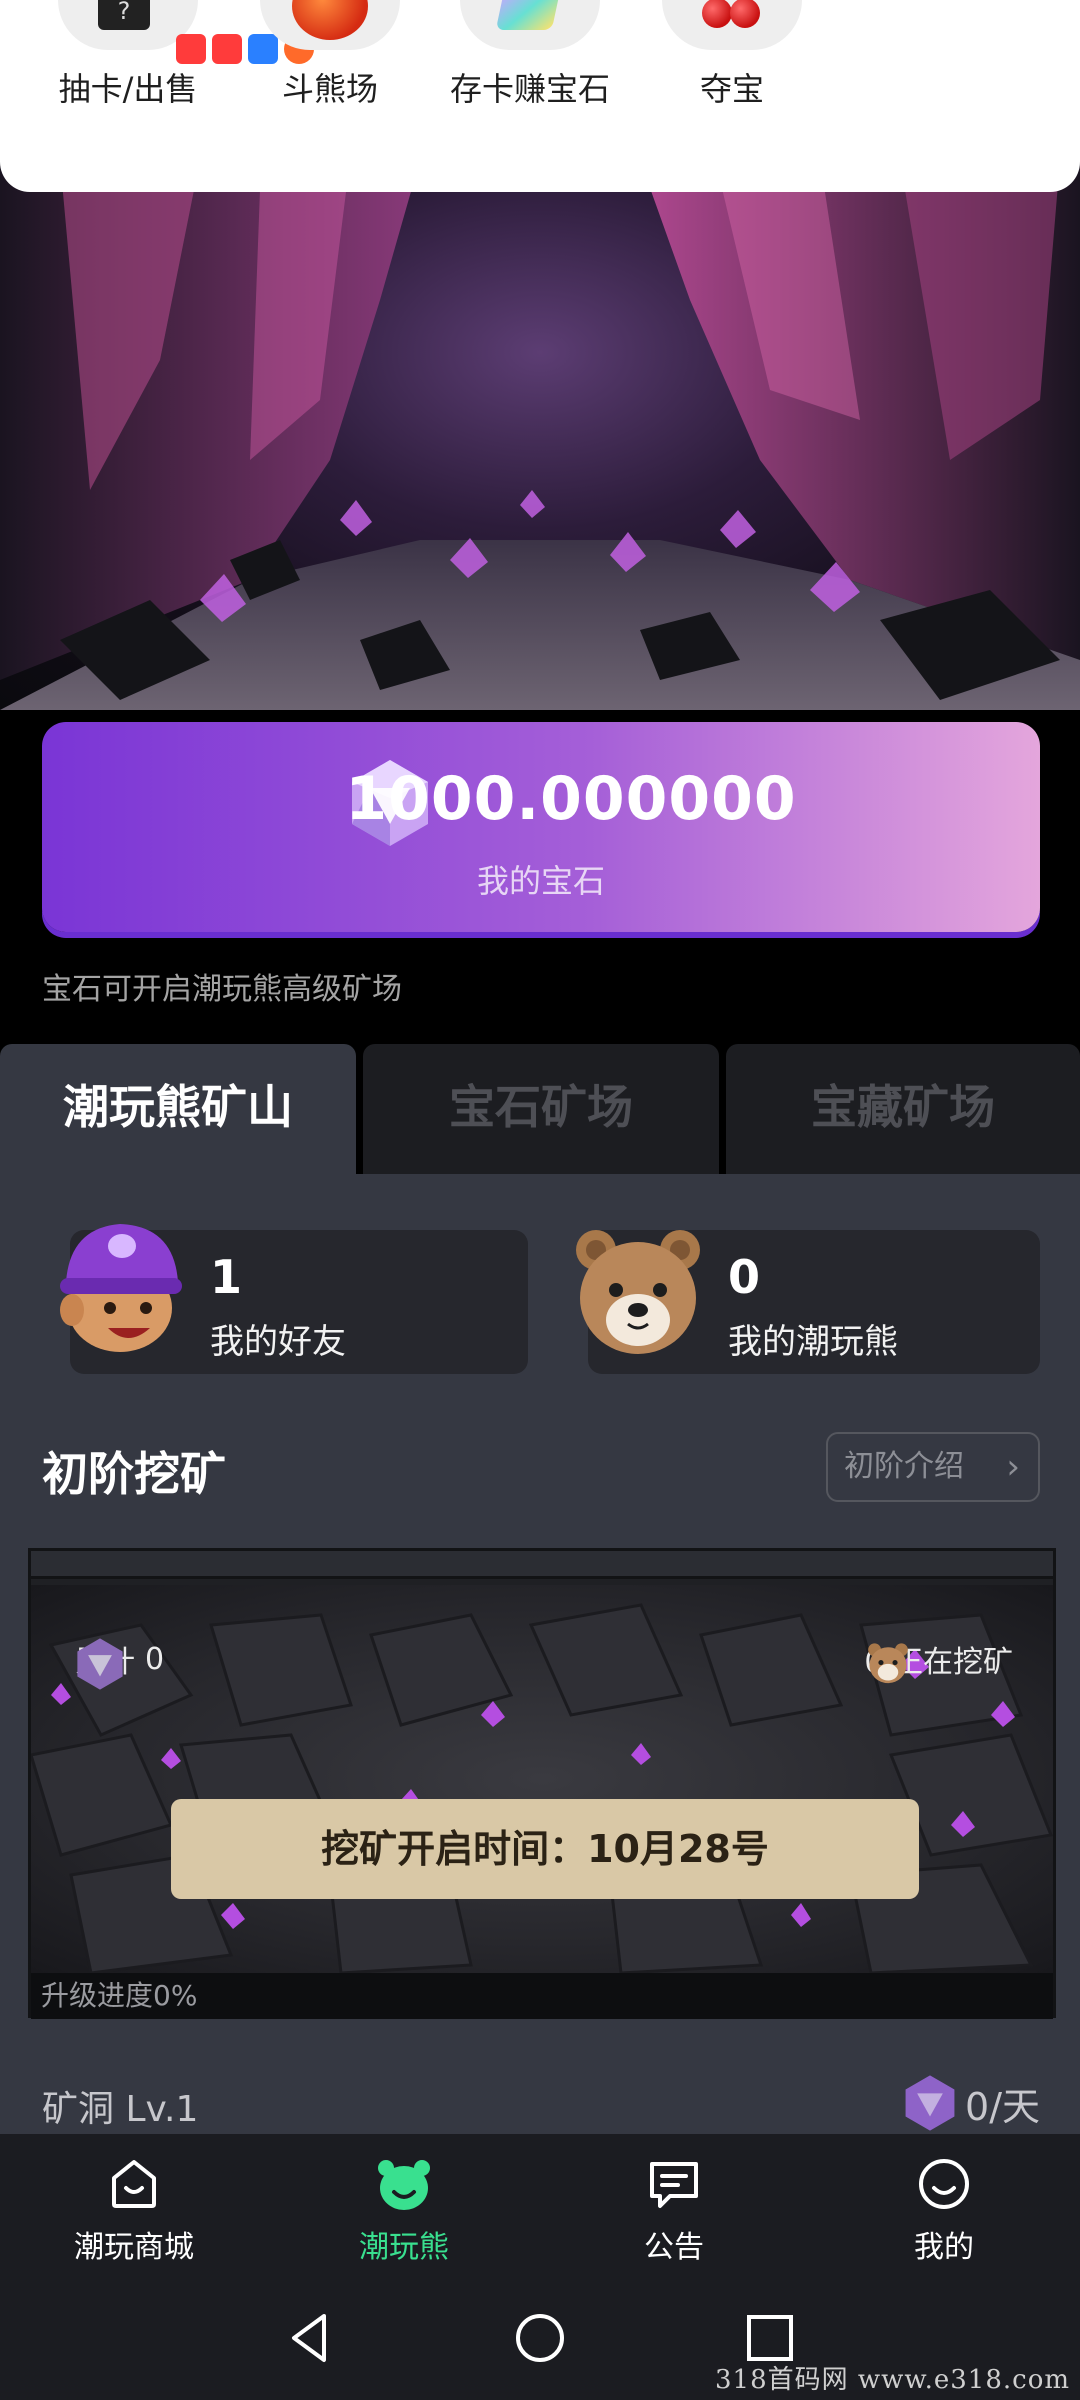 The image size is (1080, 2400). What do you see at coordinates (545, 1849) in the screenshot?
I see `mining-start-banner: 挖矿开启时间：10月28号` at bounding box center [545, 1849].